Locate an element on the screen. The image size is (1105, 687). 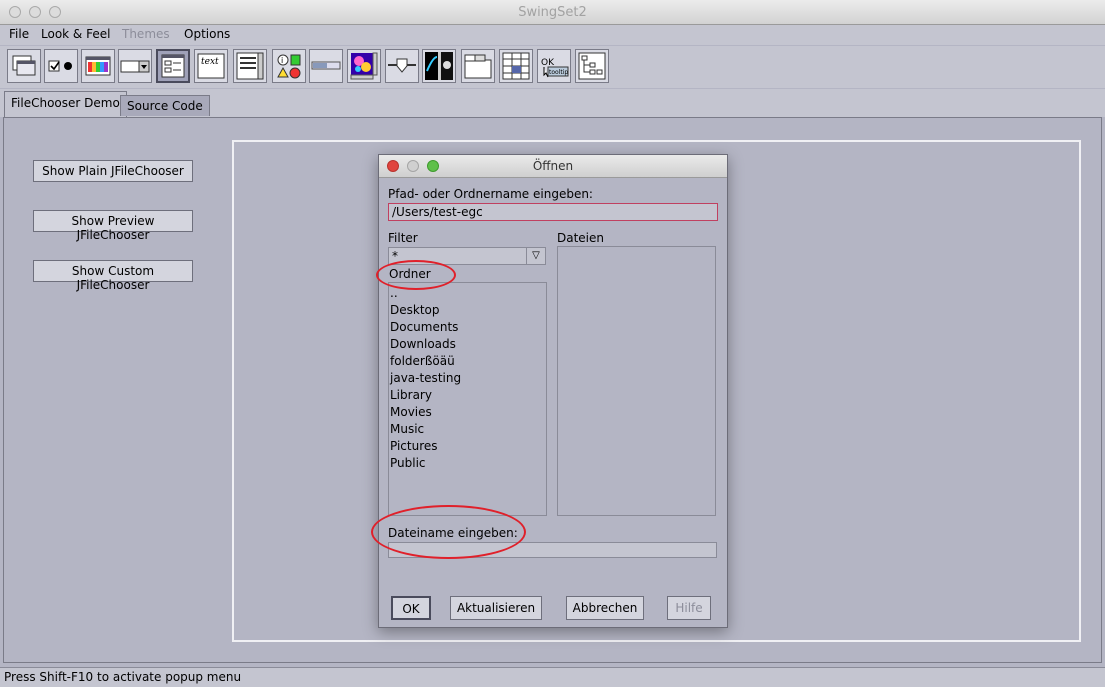
table-demo-button is located at coordinates (516, 66).